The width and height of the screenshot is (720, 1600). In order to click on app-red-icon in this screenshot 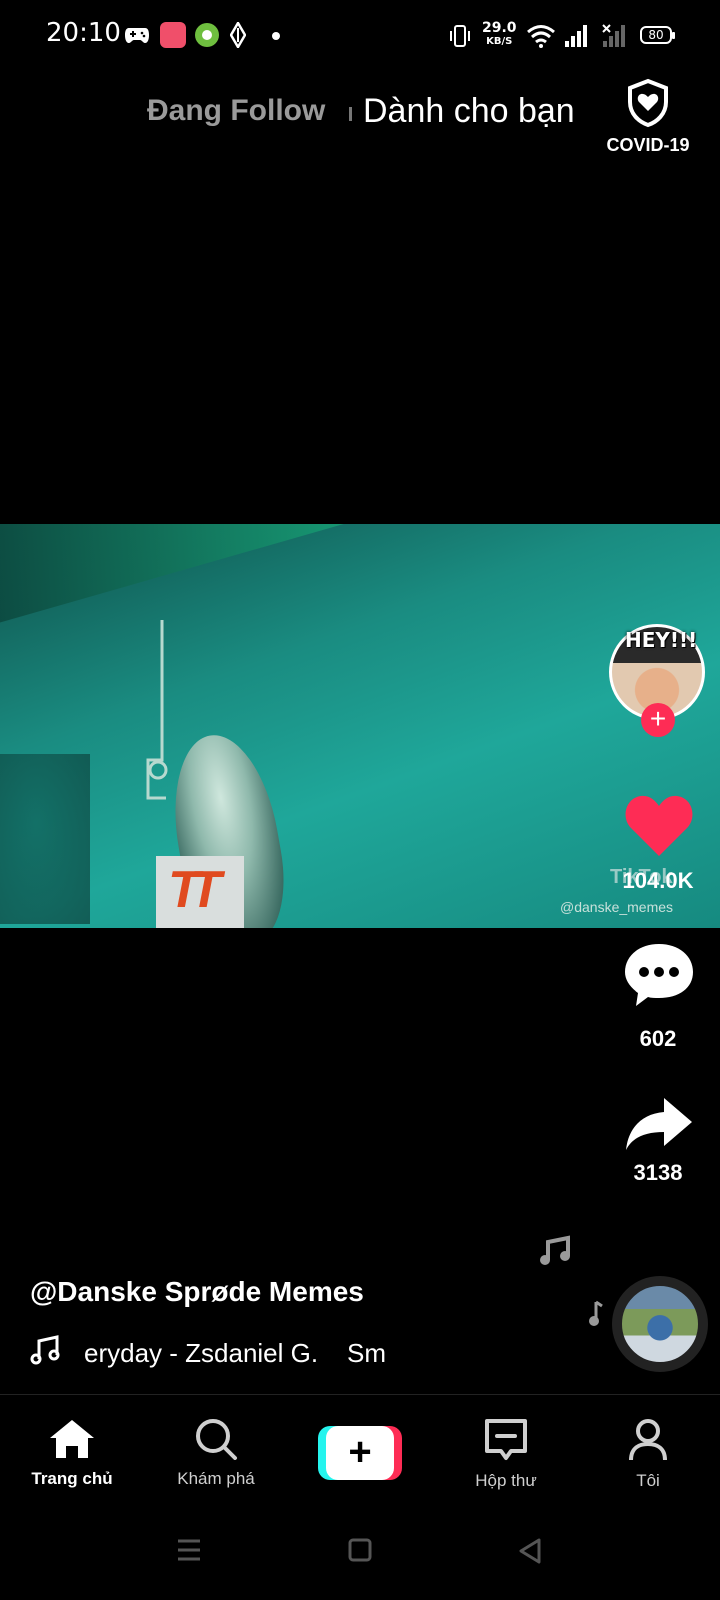, I will do `click(173, 35)`.